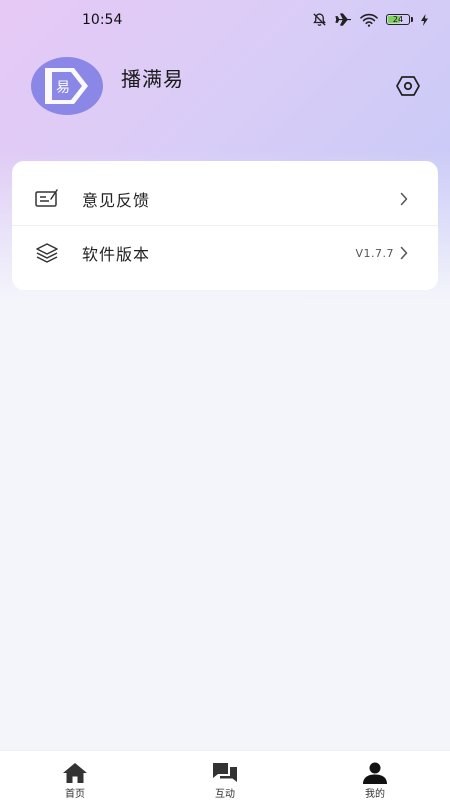 The height and width of the screenshot is (801, 450). What do you see at coordinates (75, 794) in the screenshot?
I see `nav-tab-label: 首页` at bounding box center [75, 794].